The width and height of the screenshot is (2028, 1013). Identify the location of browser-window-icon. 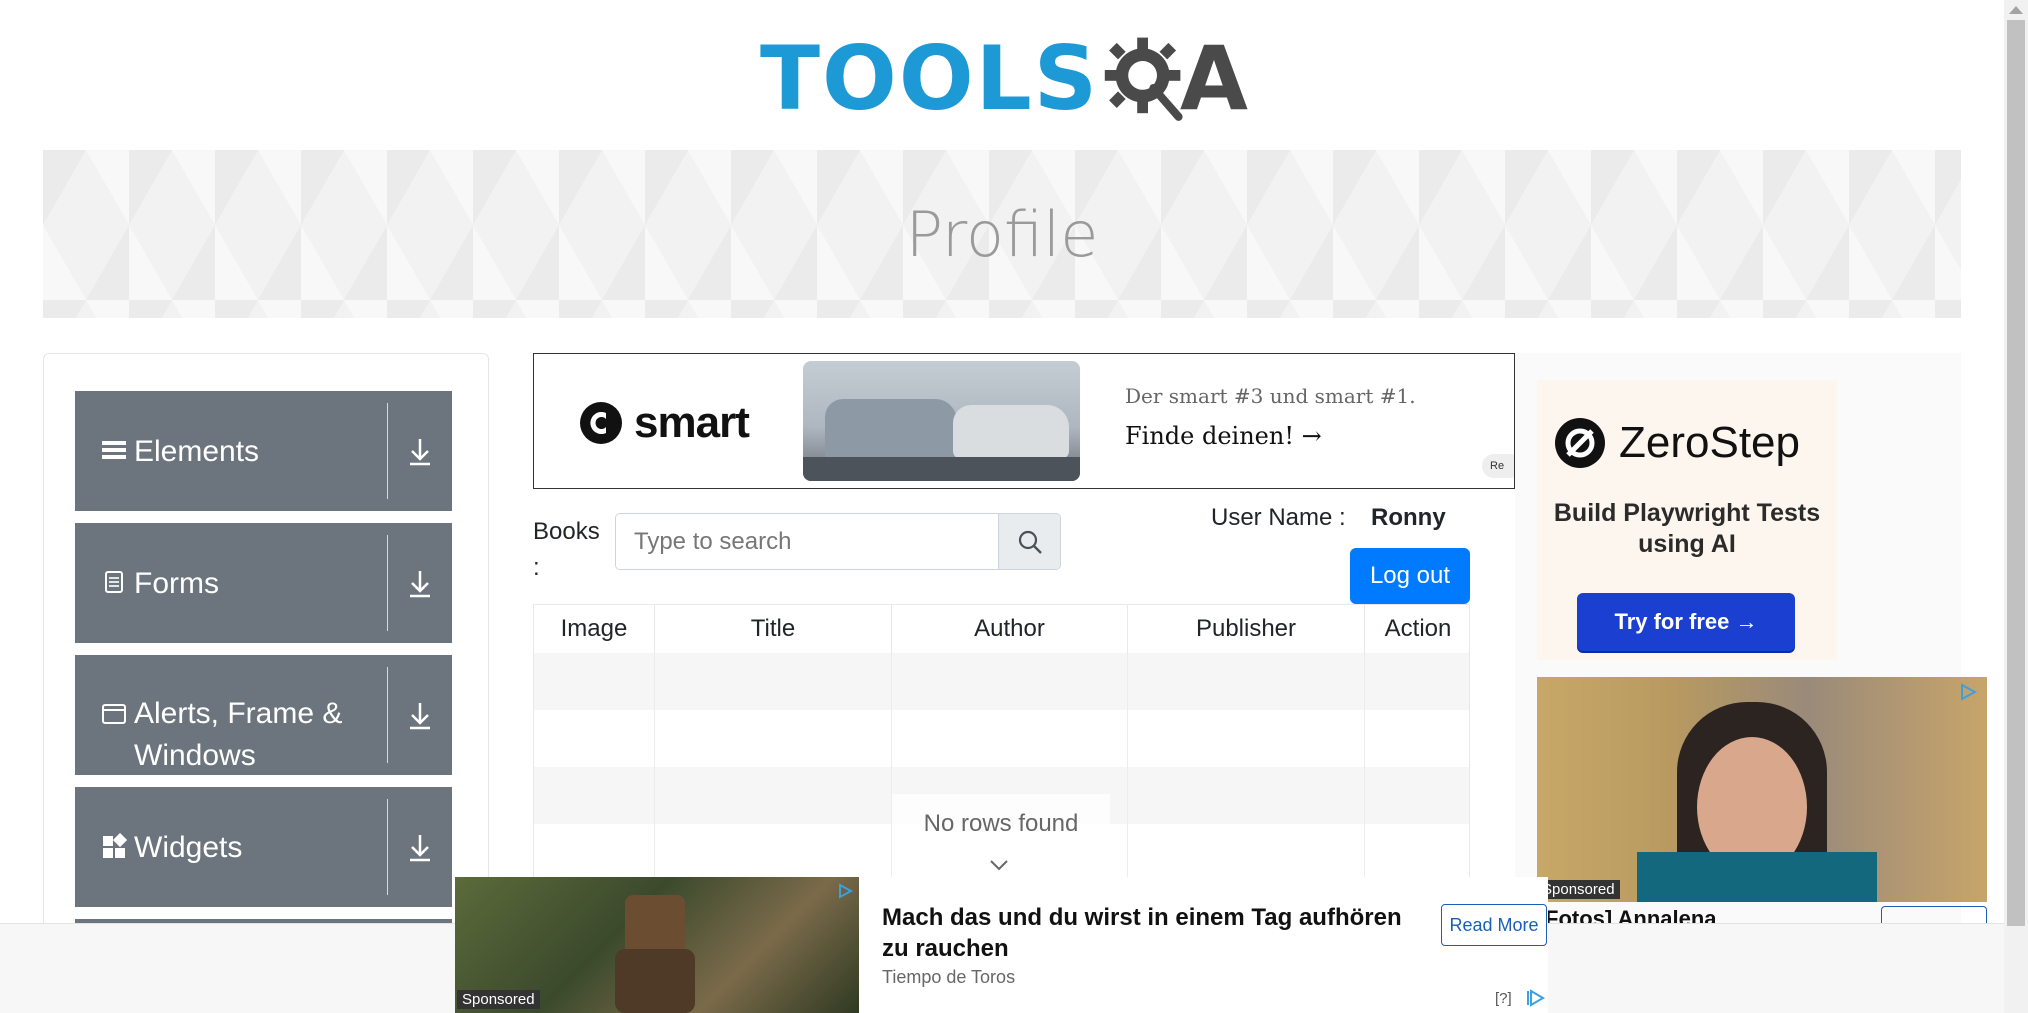
(114, 714).